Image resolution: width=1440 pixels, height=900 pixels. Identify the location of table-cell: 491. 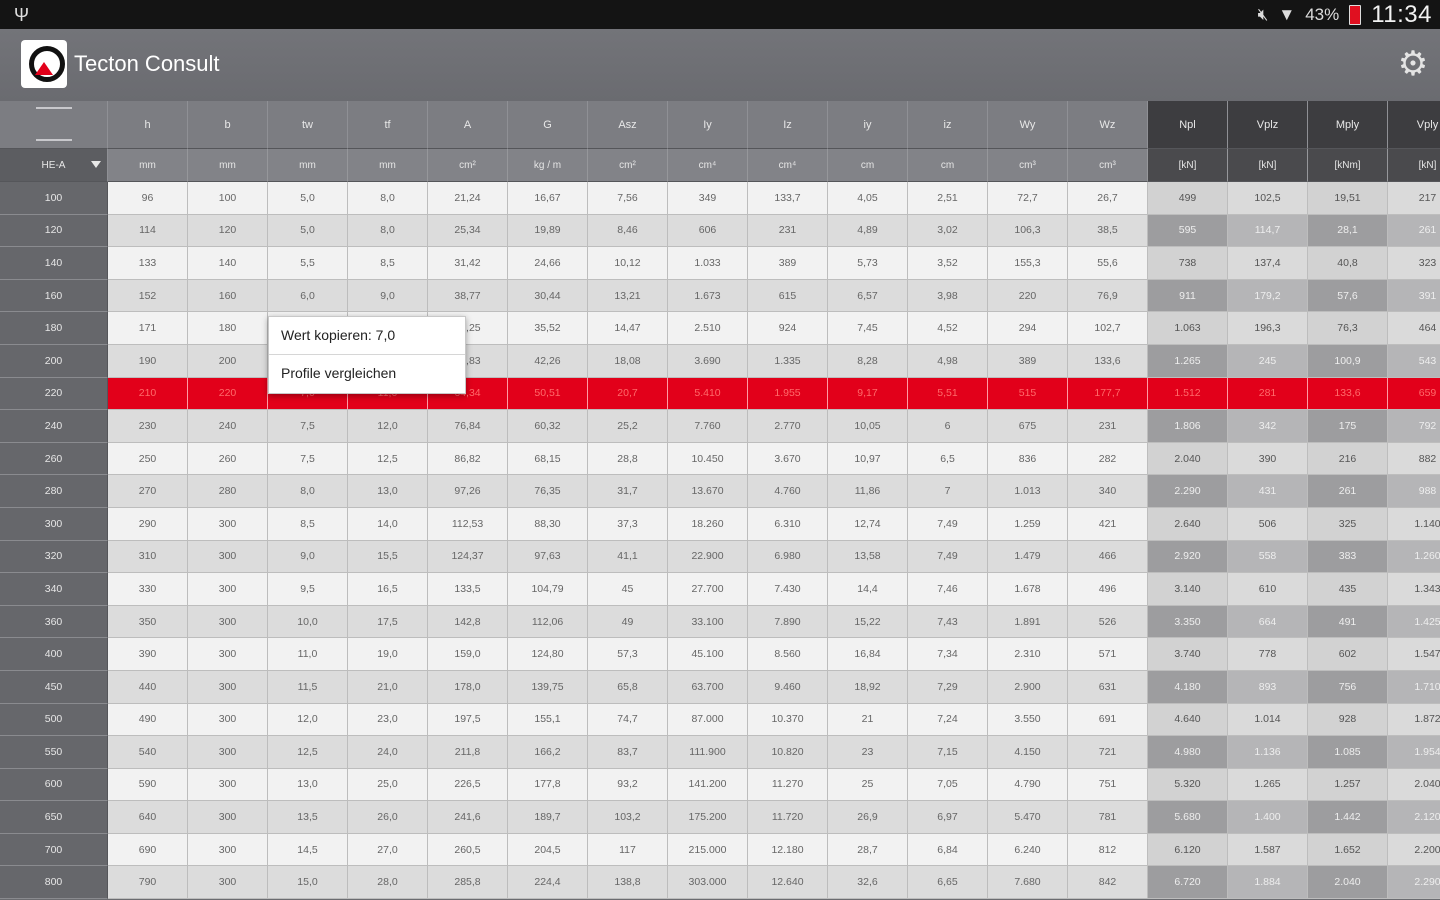
(1348, 622).